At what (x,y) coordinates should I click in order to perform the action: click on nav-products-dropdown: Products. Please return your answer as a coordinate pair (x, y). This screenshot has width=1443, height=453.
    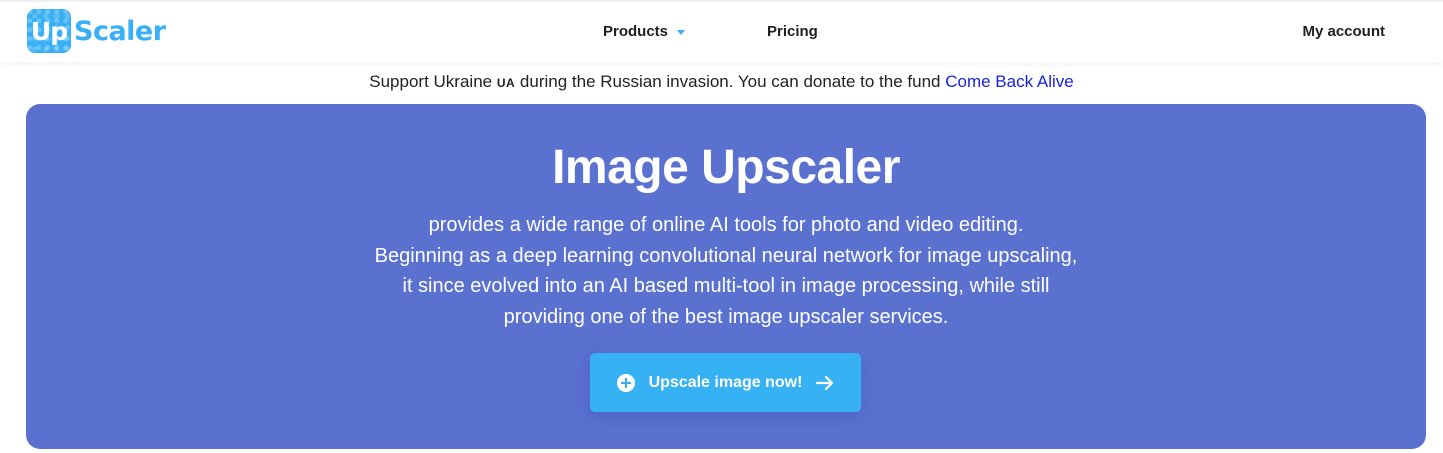
    Looking at the image, I should click on (644, 31).